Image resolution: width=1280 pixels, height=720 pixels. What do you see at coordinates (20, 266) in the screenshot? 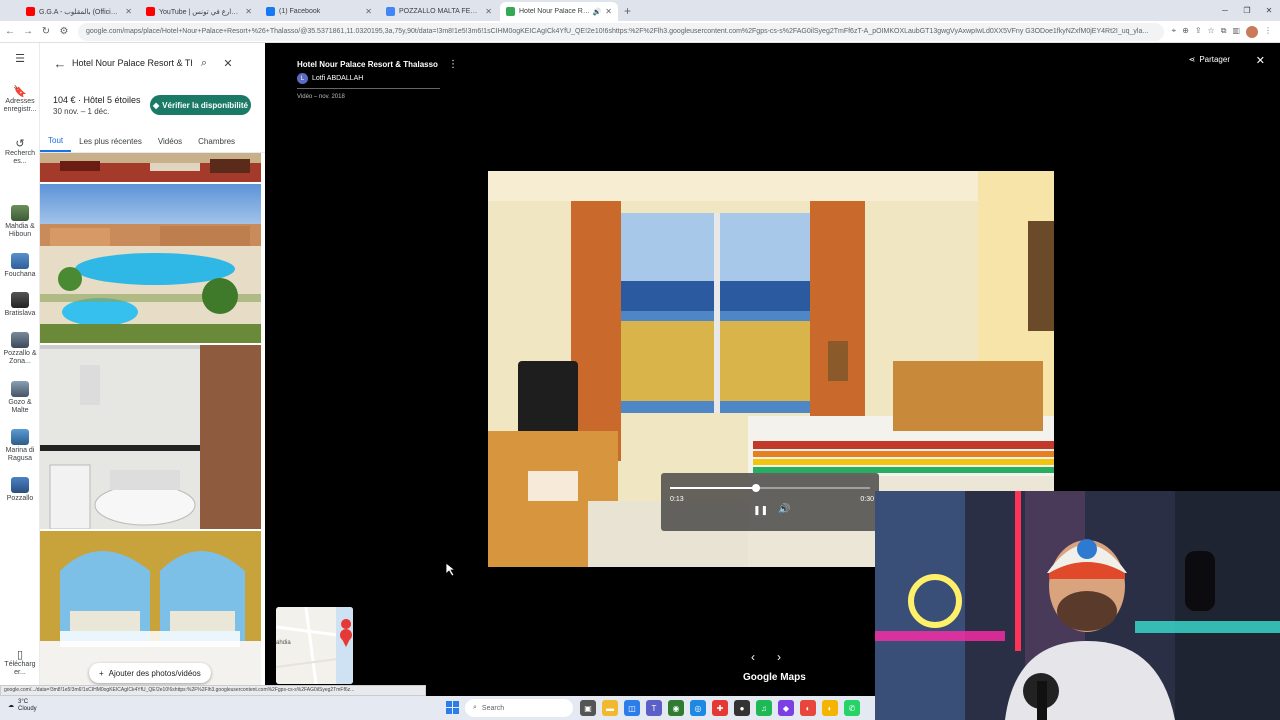
I see `rail-item-fouchana: Fouchana` at bounding box center [20, 266].